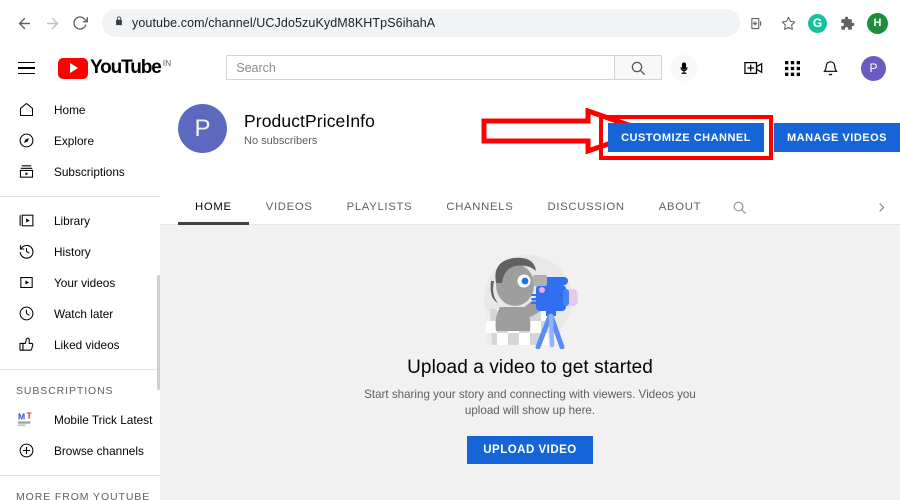 This screenshot has width=900, height=500. I want to click on youtube-masthead: YouTube IN Search P, so click(450, 68).